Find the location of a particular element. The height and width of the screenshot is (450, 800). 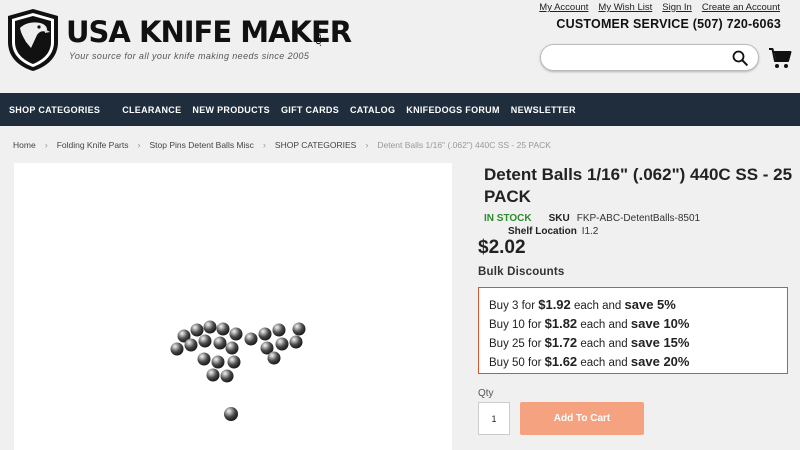

discount-save: save 5% is located at coordinates (650, 304).